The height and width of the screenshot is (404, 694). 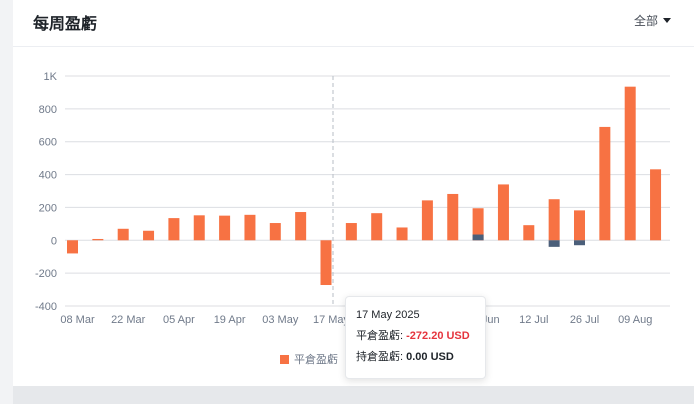 What do you see at coordinates (48, 208) in the screenshot?
I see `y-tick-label: 200` at bounding box center [48, 208].